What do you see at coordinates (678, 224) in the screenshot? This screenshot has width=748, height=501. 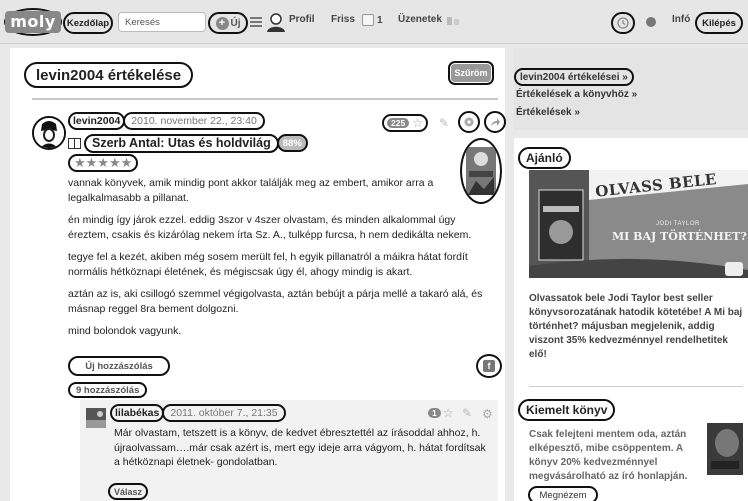 I see `promo-book-author: JODI TAYLOR` at bounding box center [678, 224].